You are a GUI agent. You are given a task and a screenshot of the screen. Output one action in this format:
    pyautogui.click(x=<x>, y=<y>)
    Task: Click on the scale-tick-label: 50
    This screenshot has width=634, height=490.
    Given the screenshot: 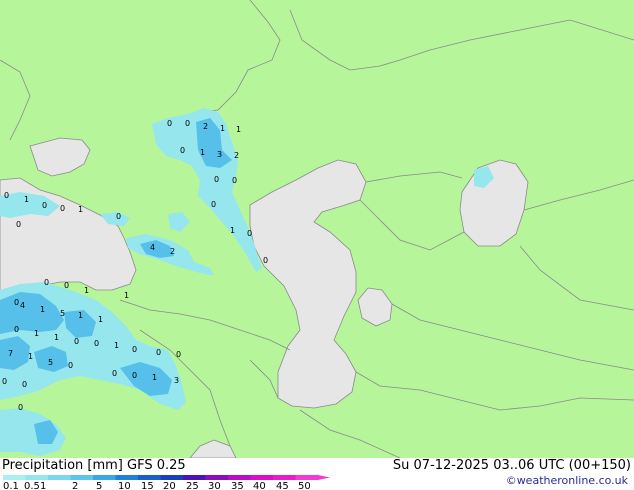 What is the action you would take?
    pyautogui.click(x=304, y=485)
    